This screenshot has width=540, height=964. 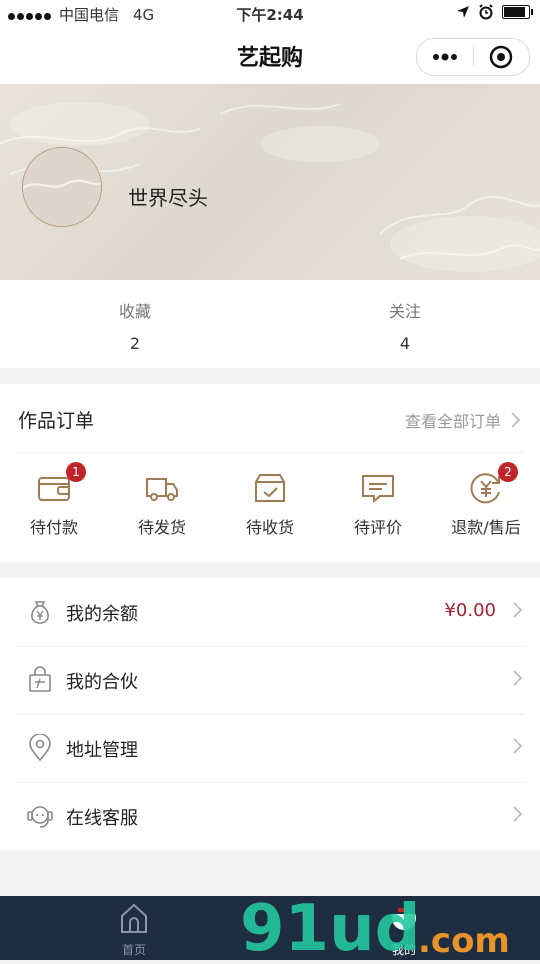 What do you see at coordinates (168, 198) in the screenshot?
I see `username: 世界尽头` at bounding box center [168, 198].